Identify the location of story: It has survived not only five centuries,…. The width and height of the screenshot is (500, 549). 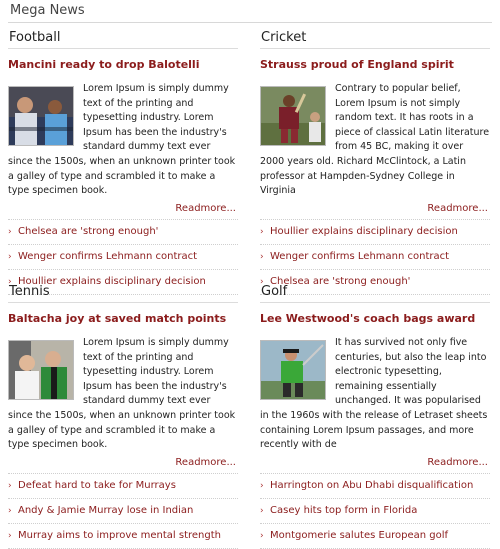
(375, 394).